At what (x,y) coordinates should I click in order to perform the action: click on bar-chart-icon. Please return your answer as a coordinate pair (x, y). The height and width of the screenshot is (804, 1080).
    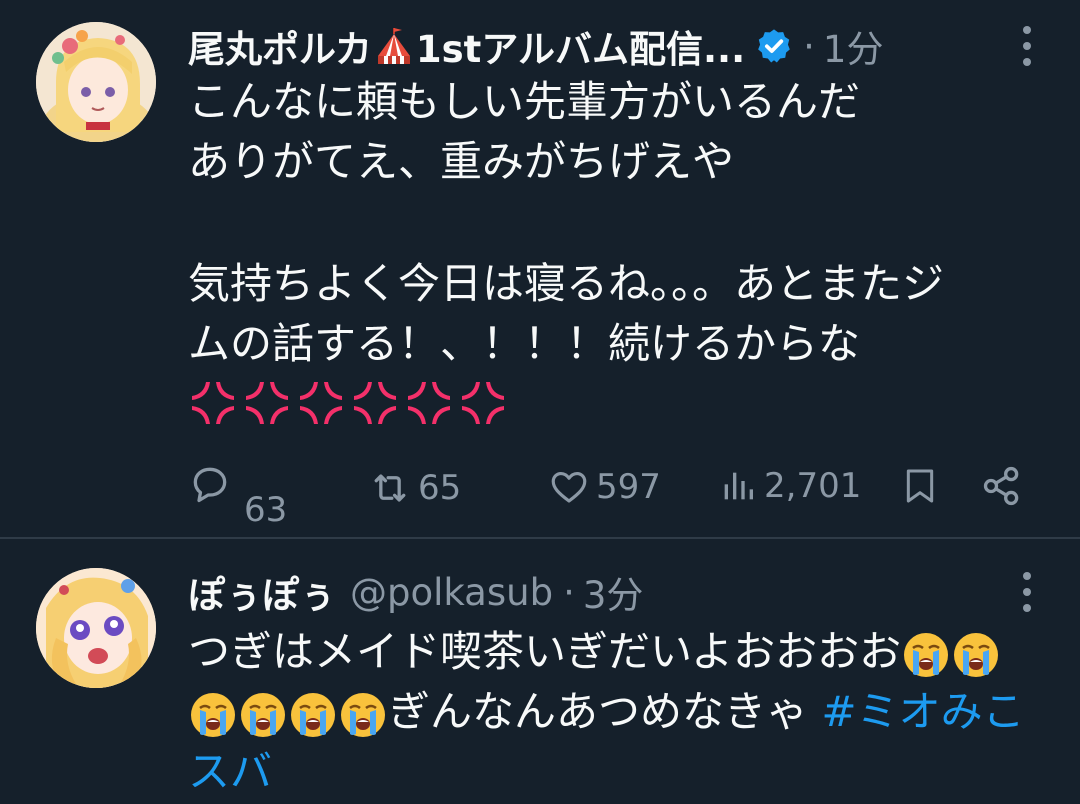
    Looking at the image, I should click on (738, 486).